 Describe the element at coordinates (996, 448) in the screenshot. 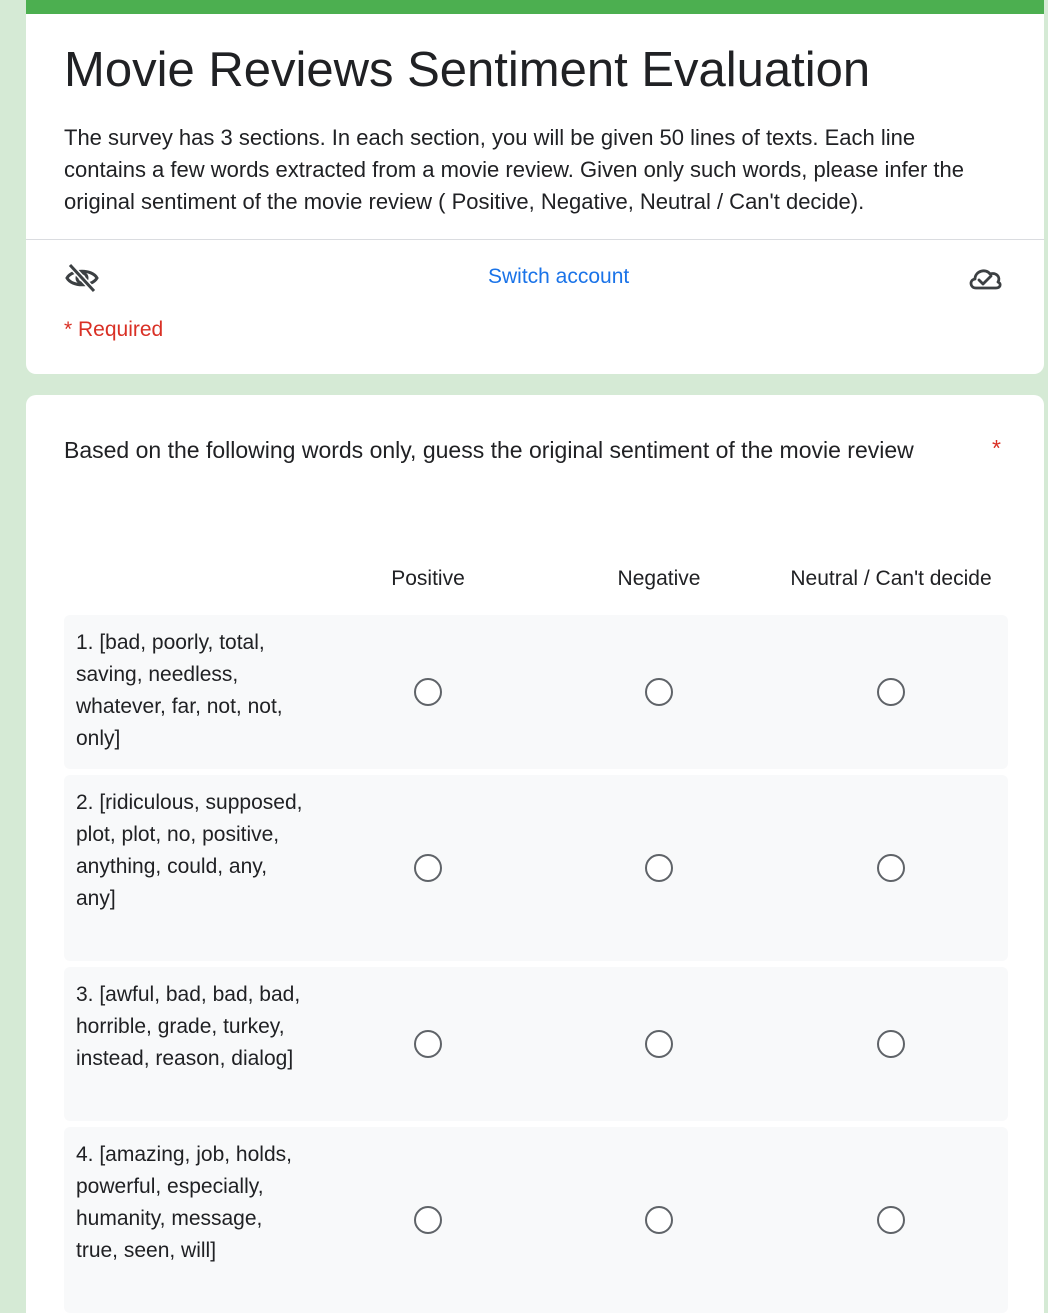

I see `required-star: *` at that location.